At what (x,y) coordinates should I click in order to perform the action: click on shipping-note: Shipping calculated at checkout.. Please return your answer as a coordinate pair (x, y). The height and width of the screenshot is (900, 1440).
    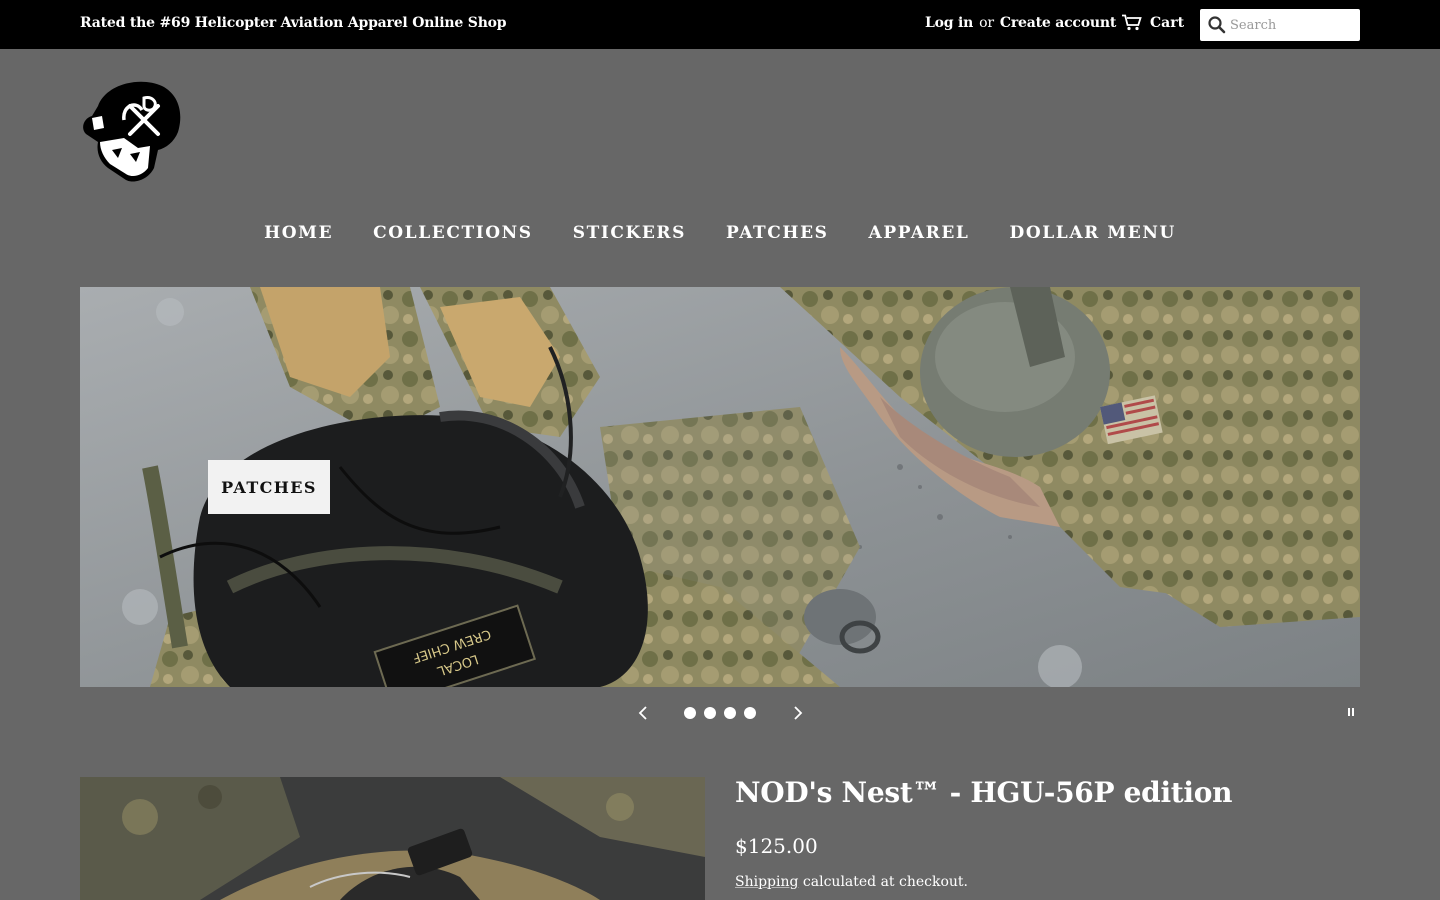
    Looking at the image, I should click on (851, 882).